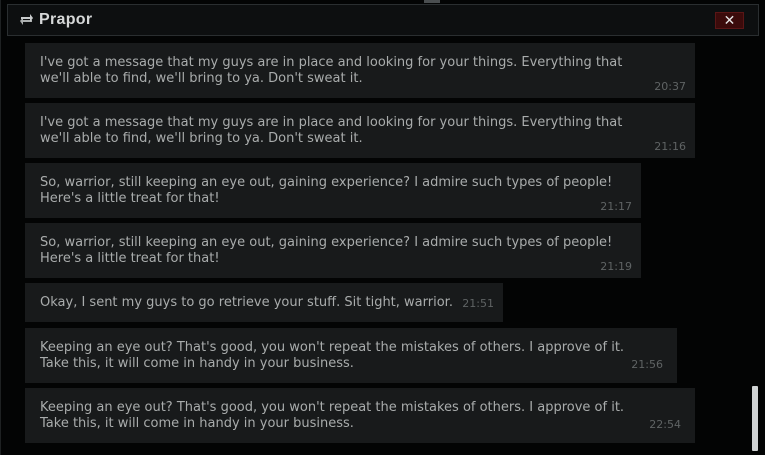 Image resolution: width=765 pixels, height=455 pixels. What do you see at coordinates (478, 303) in the screenshot?
I see `message-time: 21:51` at bounding box center [478, 303].